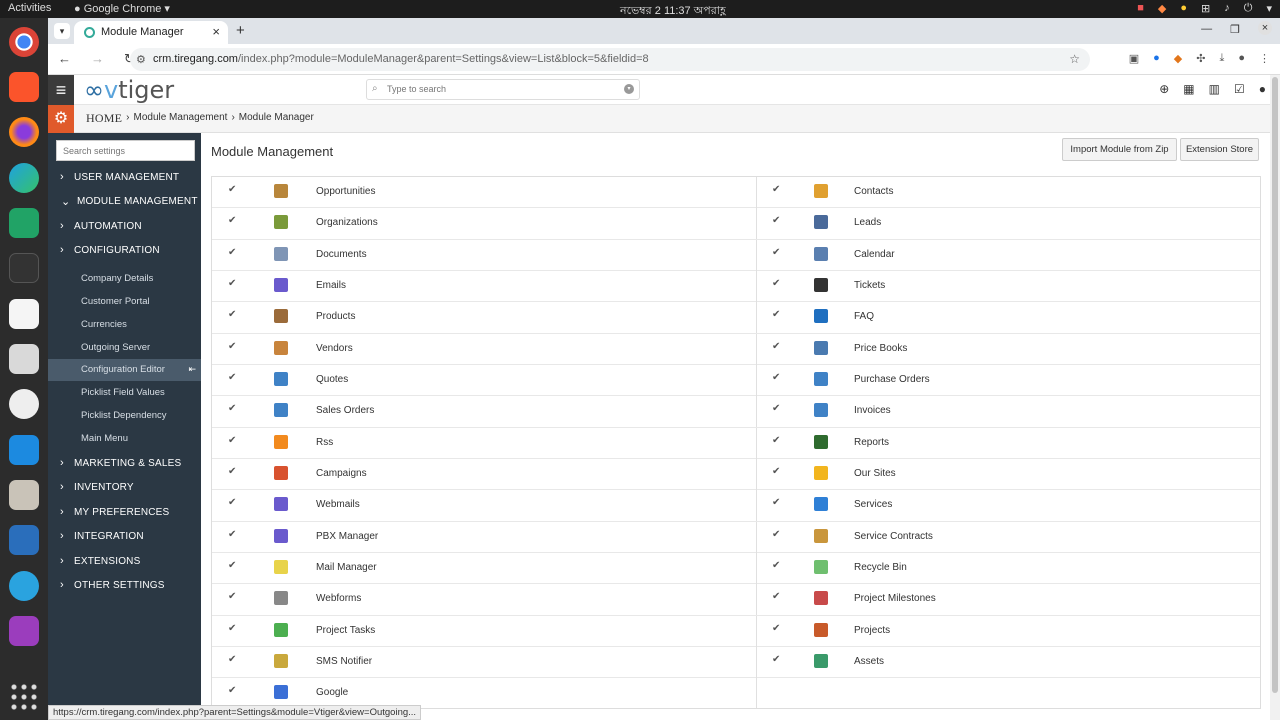 This screenshot has height=720, width=1280. Describe the element at coordinates (347, 222) in the screenshot. I see `module-name: Organizations` at that location.